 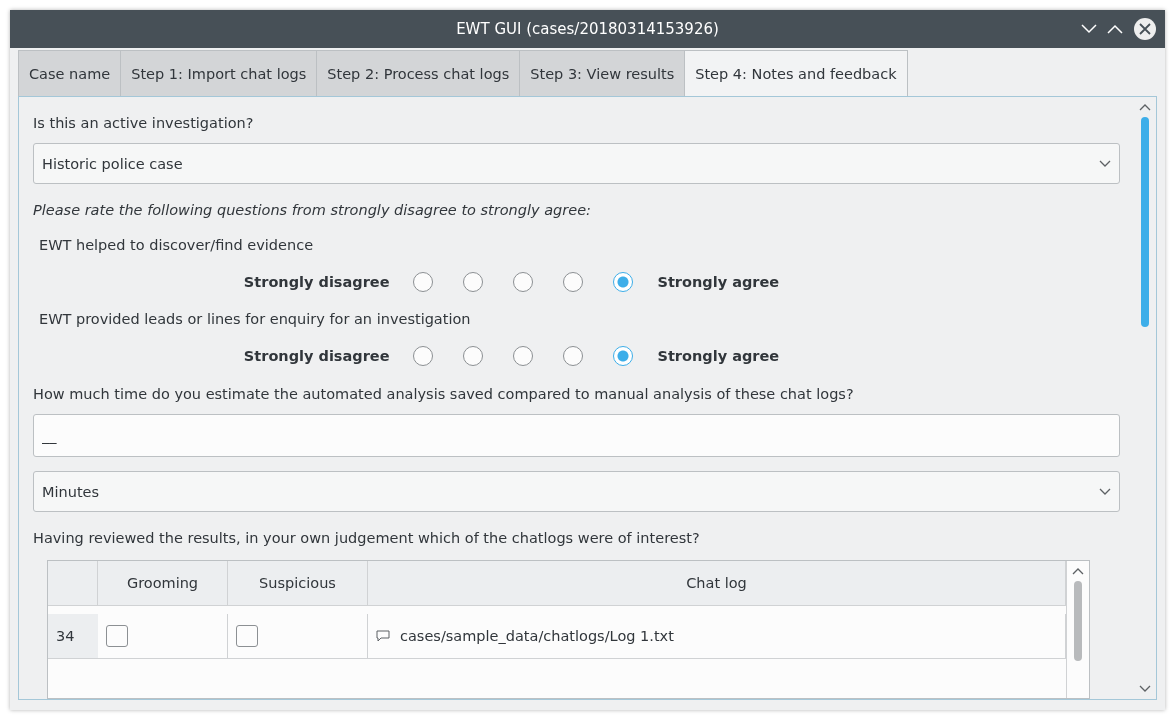 I want to click on tab: Case name, so click(x=70, y=73).